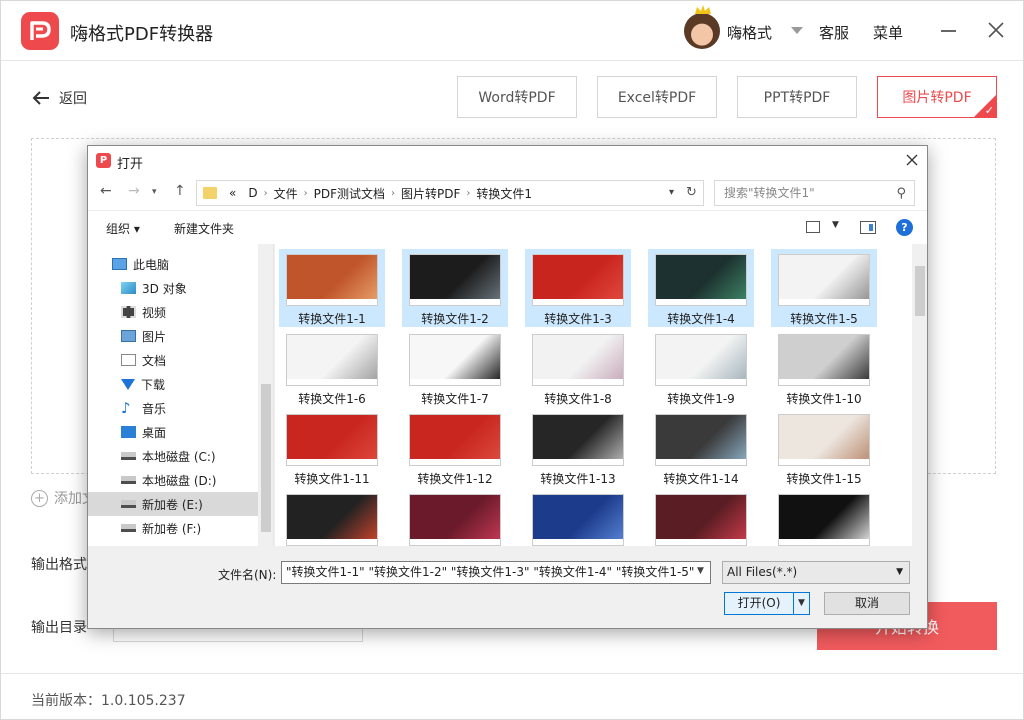  Describe the element at coordinates (816, 572) in the screenshot. I see `file-type-select: All Files(*.*) ▼` at that location.